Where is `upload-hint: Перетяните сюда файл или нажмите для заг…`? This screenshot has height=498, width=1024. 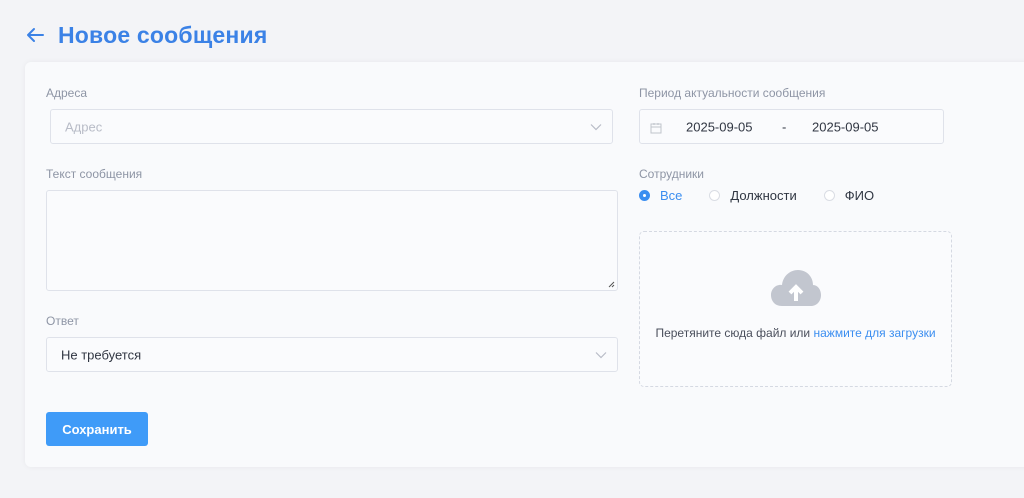 upload-hint: Перетяните сюда файл или нажмите для заг… is located at coordinates (795, 333).